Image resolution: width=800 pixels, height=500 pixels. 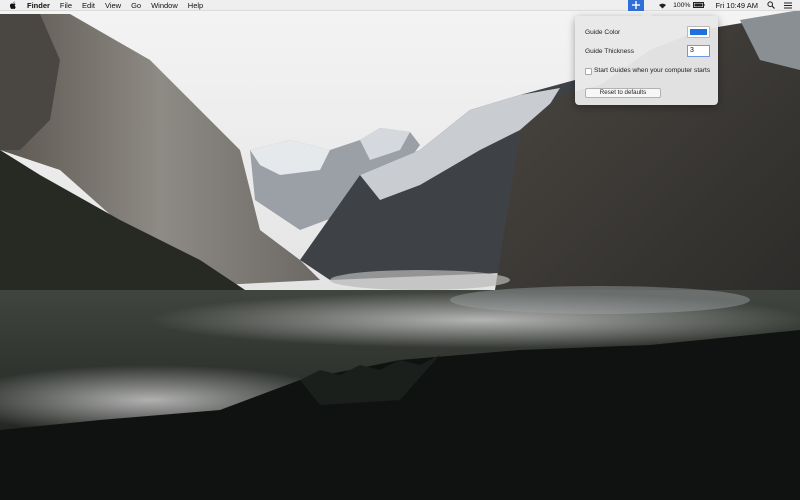 I want to click on menu-go: Go, so click(x=136, y=5).